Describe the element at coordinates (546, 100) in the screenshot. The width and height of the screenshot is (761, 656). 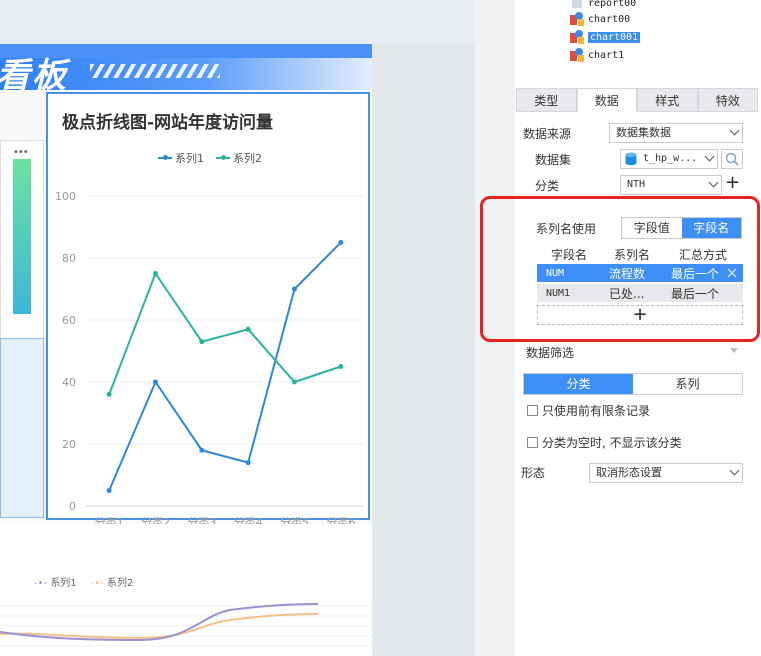
I see `tab-type: 类型` at that location.